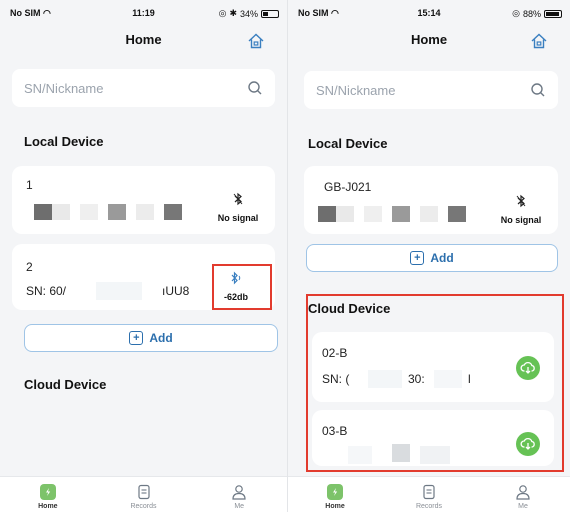 The image size is (570, 512). Describe the element at coordinates (233, 13) in the screenshot. I see `bluetooth-status-icon: ✱` at that location.